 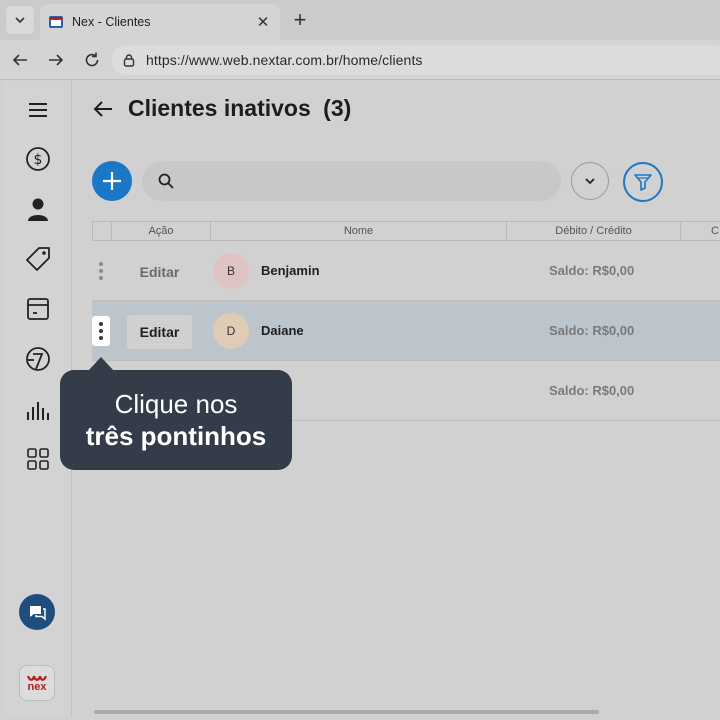 What do you see at coordinates (360, 20) in the screenshot?
I see `tab-strip: Nex - Clientes ✕ +` at bounding box center [360, 20].